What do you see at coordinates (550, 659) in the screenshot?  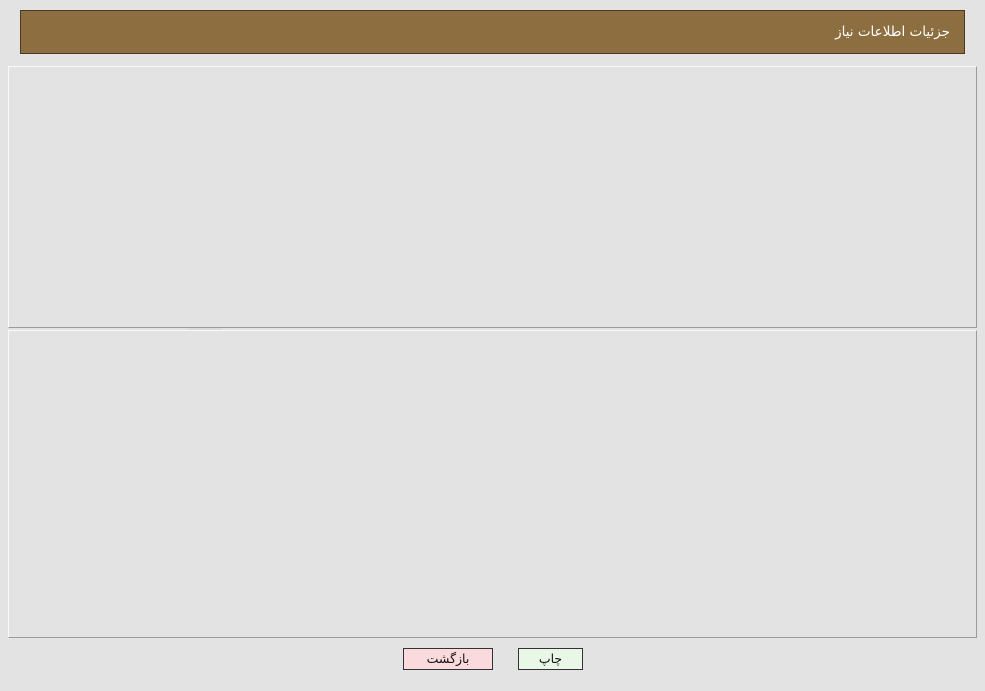 I see `print-button: چاپ` at bounding box center [550, 659].